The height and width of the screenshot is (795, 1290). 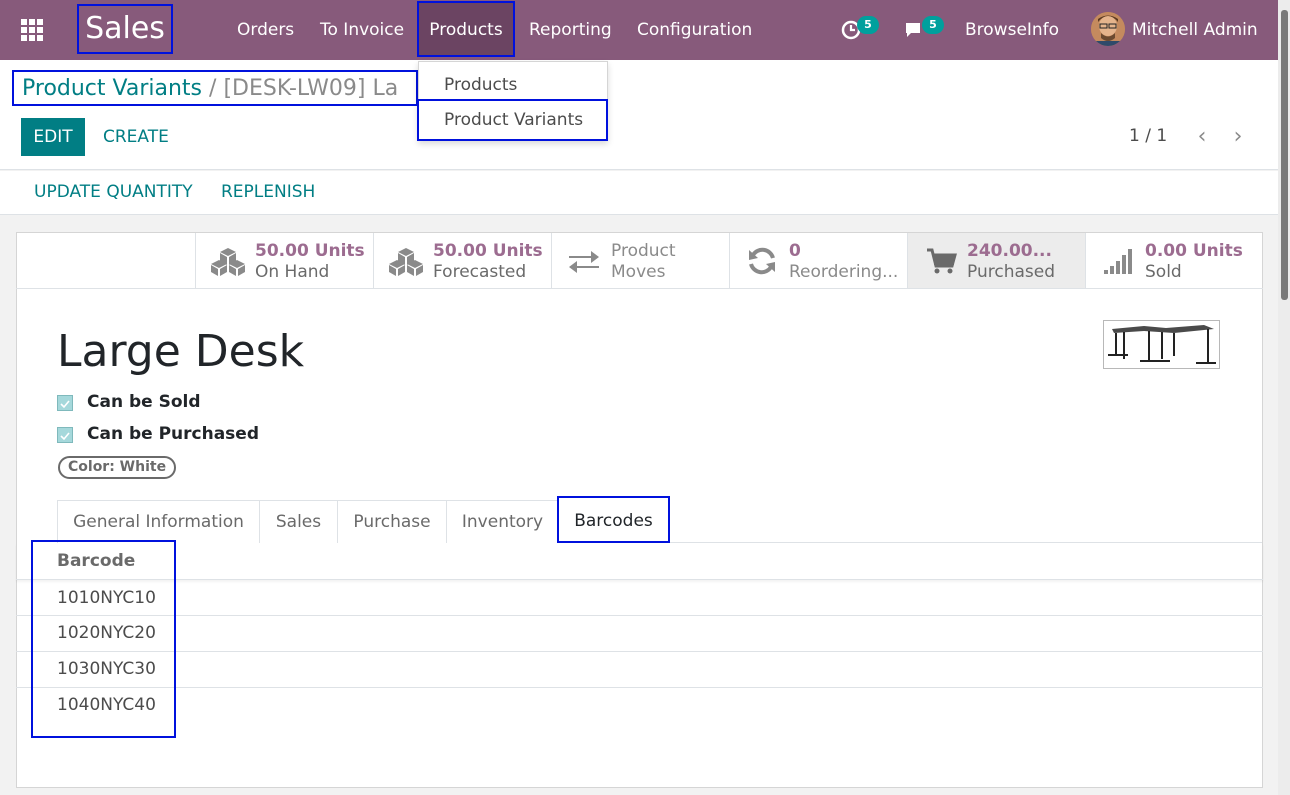 I want to click on user-avatar, so click(x=1108, y=29).